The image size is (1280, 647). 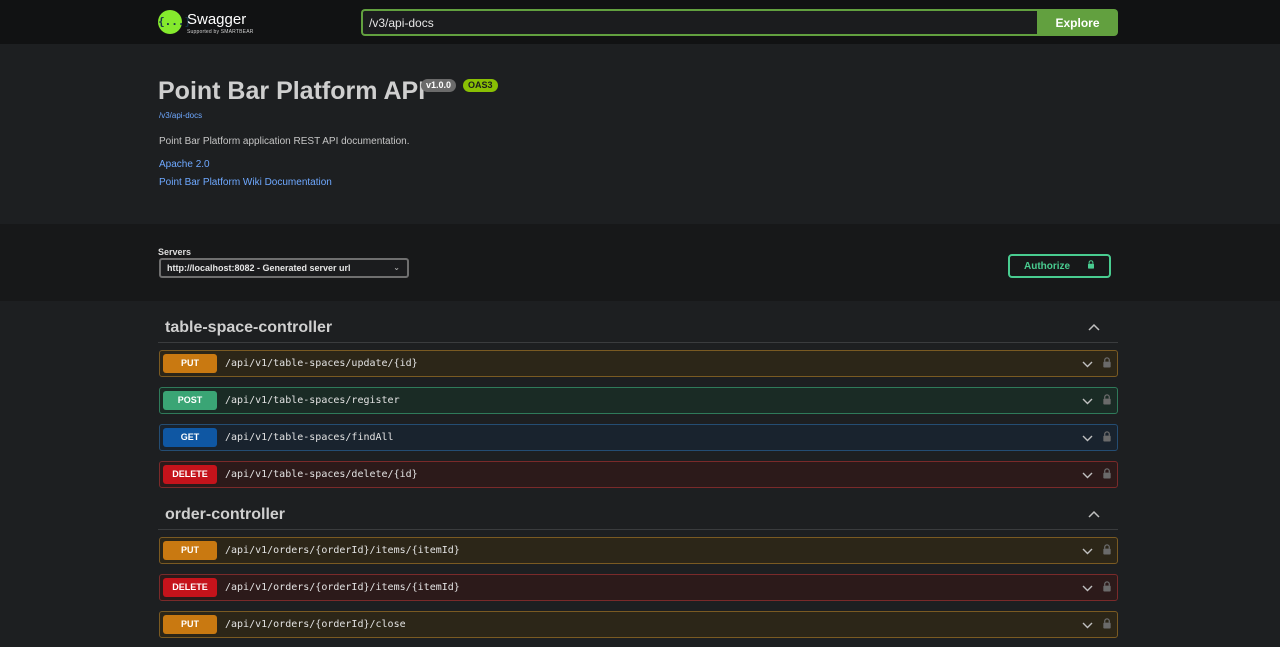 I want to click on api-title: Point Bar Platform API, so click(x=292, y=91).